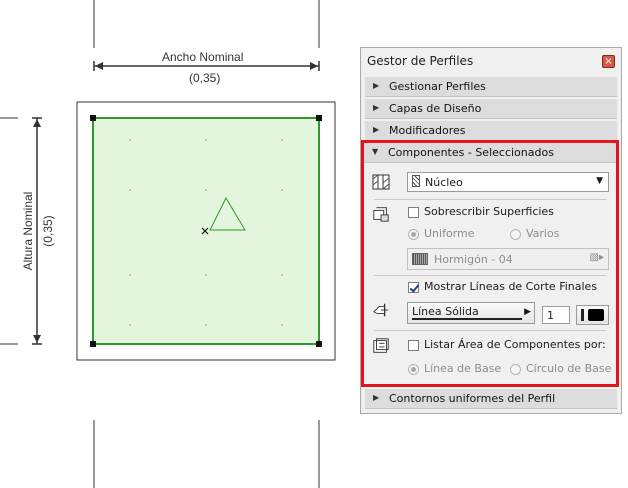 The width and height of the screenshot is (628, 488). I want to click on section-componentes-header: ▼ Componentes - Seleccionados, so click(490, 153).